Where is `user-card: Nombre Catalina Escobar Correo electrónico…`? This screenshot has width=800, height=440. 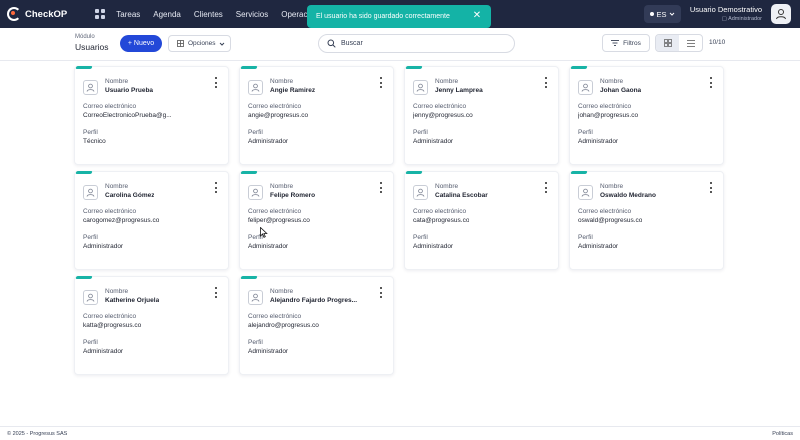
user-card: Nombre Catalina Escobar Correo electrónico… is located at coordinates (481, 220).